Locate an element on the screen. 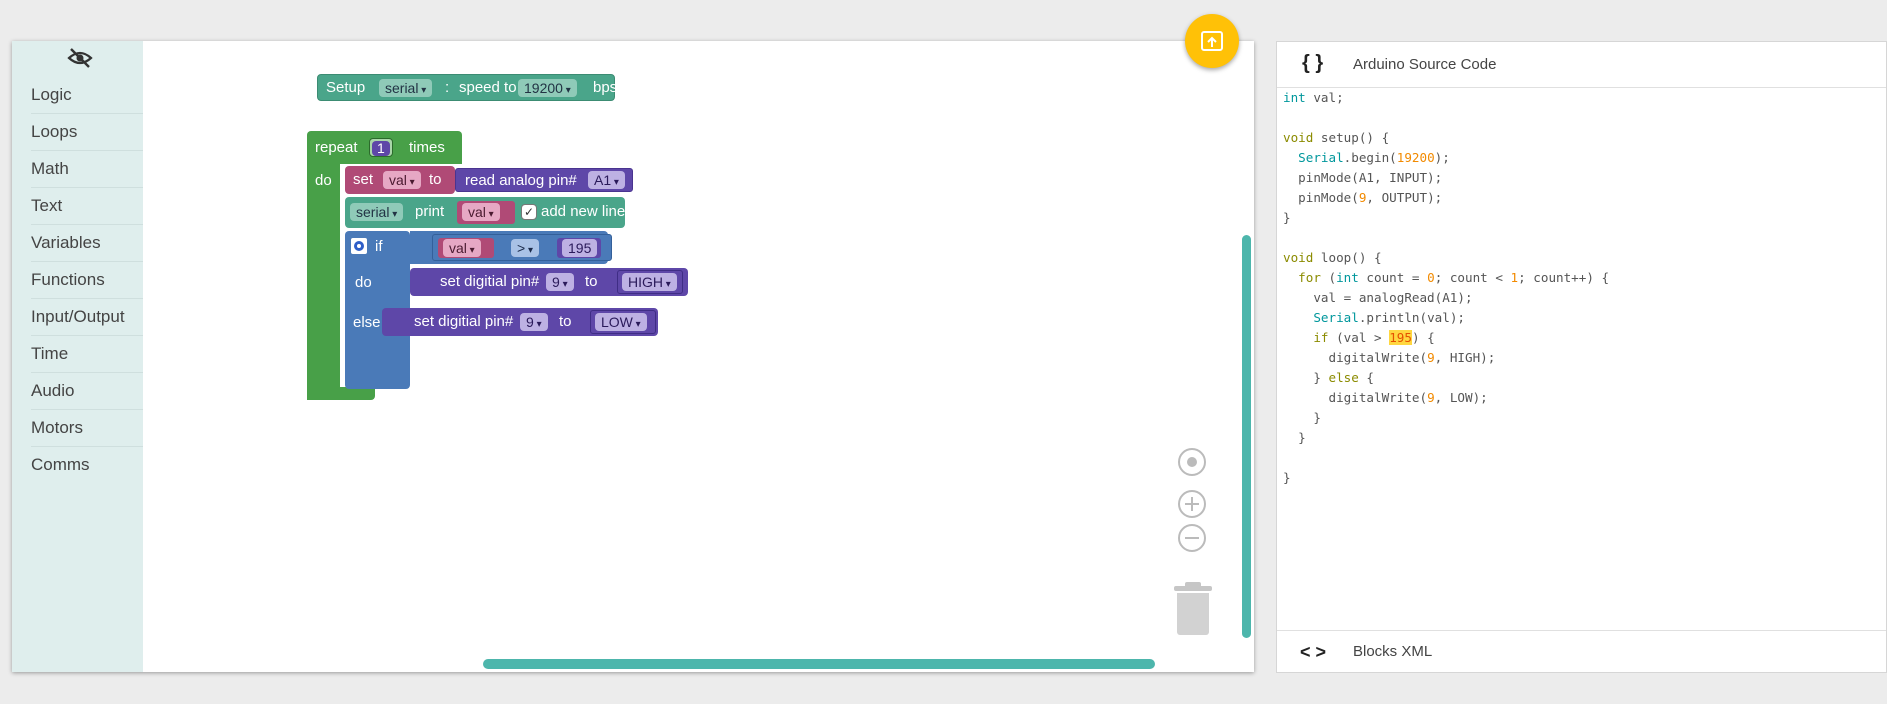  digital-high-state-block: HIGH is located at coordinates (650, 282).